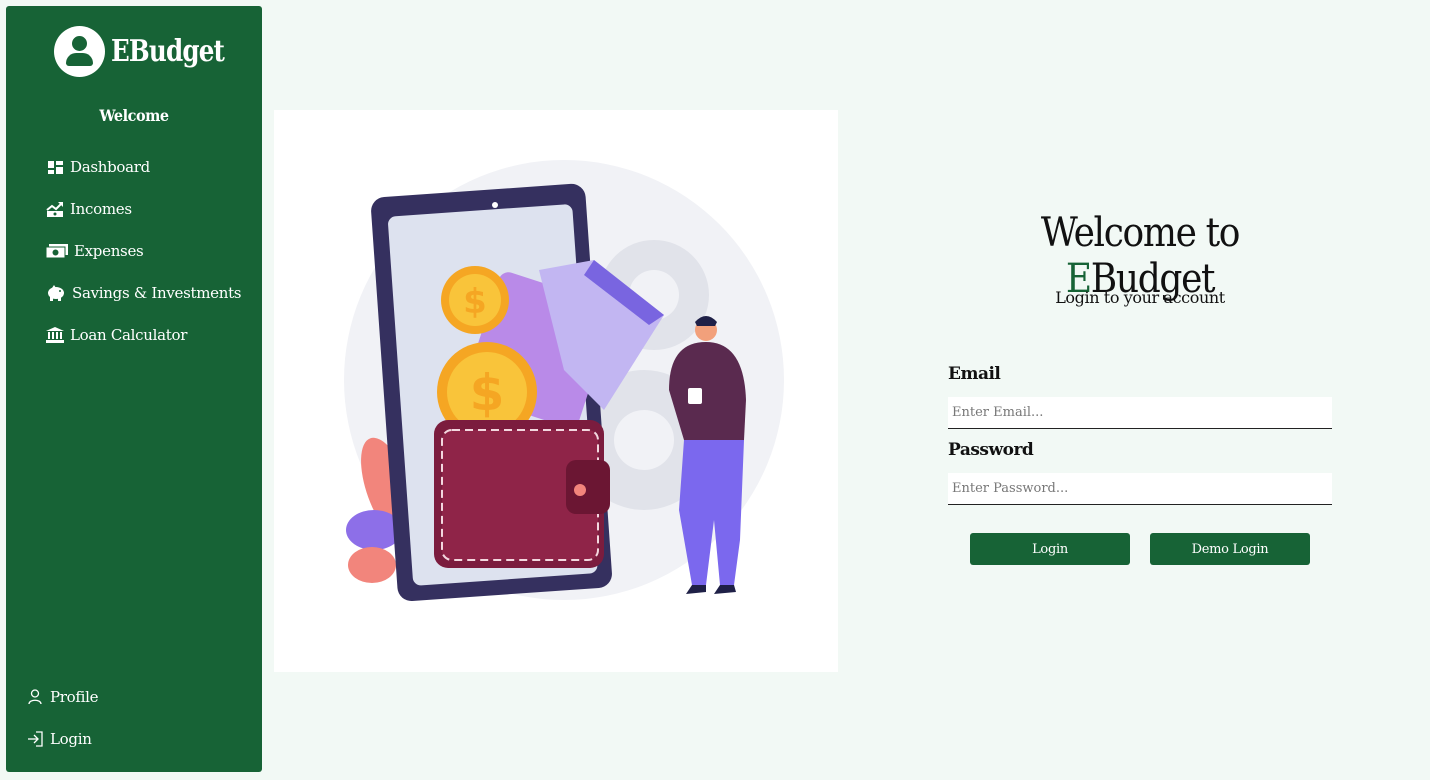 The height and width of the screenshot is (780, 1430). I want to click on trending-up-icon, so click(55, 209).